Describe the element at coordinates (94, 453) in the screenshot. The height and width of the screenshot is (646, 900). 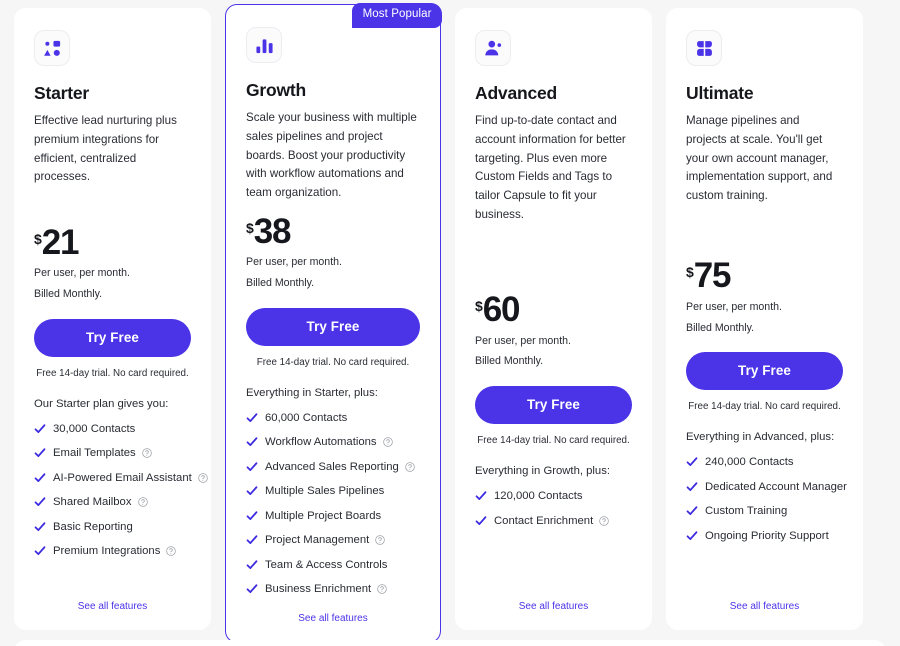
I see `feature-label: Email Templates` at that location.